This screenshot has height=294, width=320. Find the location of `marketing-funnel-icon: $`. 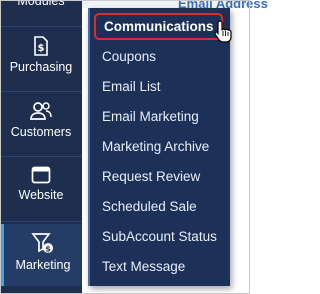

marketing-funnel-icon: $ is located at coordinates (42, 243).